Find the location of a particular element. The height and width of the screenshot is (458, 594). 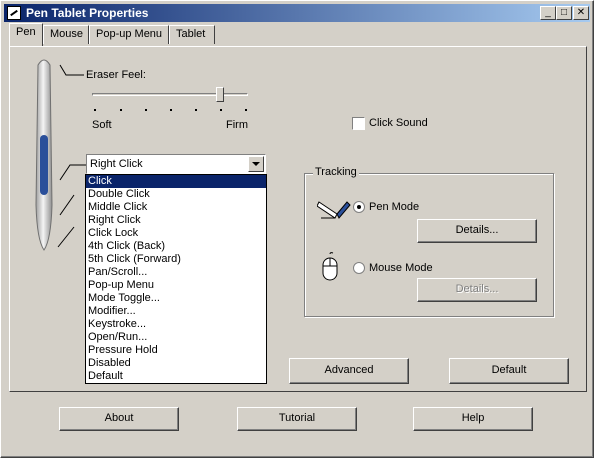

tab-pen: Pen is located at coordinates (26, 34).